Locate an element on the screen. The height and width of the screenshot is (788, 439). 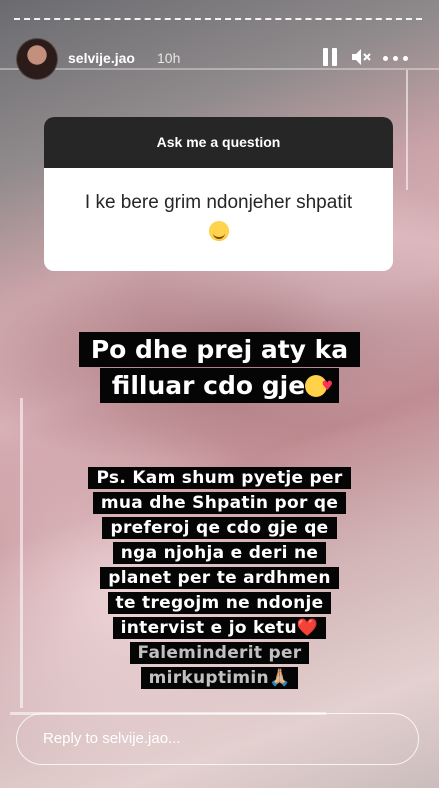
note-line: Faleminderit per is located at coordinates (219, 653).